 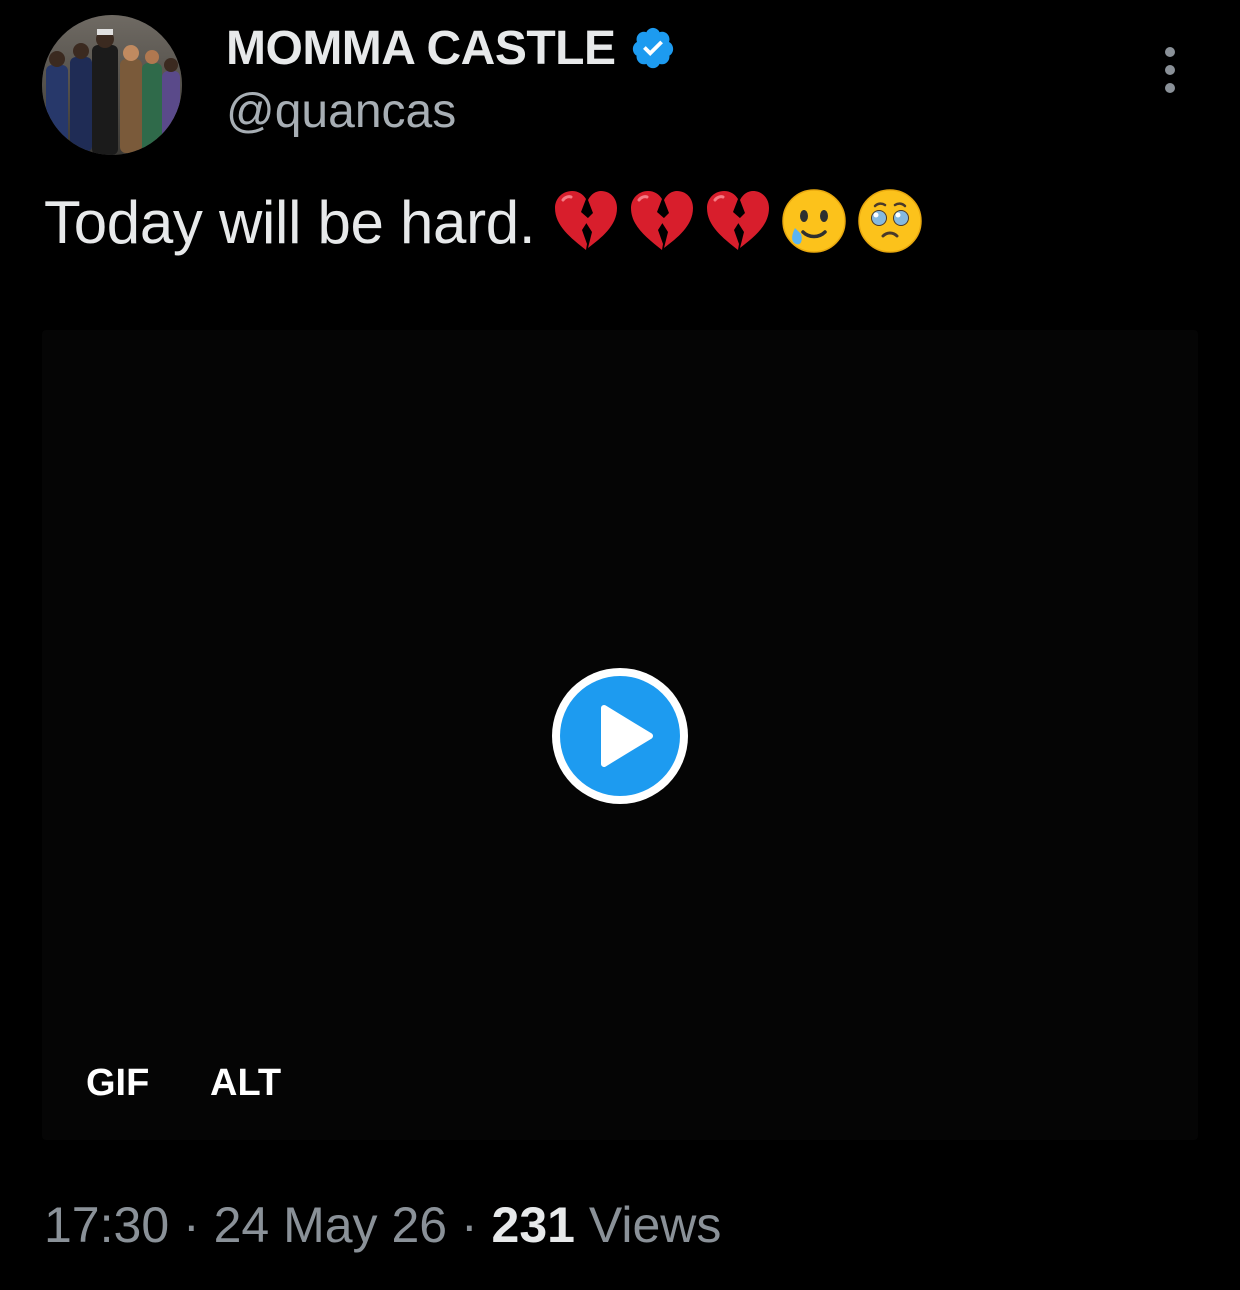 I want to click on play-icon, so click(x=620, y=736).